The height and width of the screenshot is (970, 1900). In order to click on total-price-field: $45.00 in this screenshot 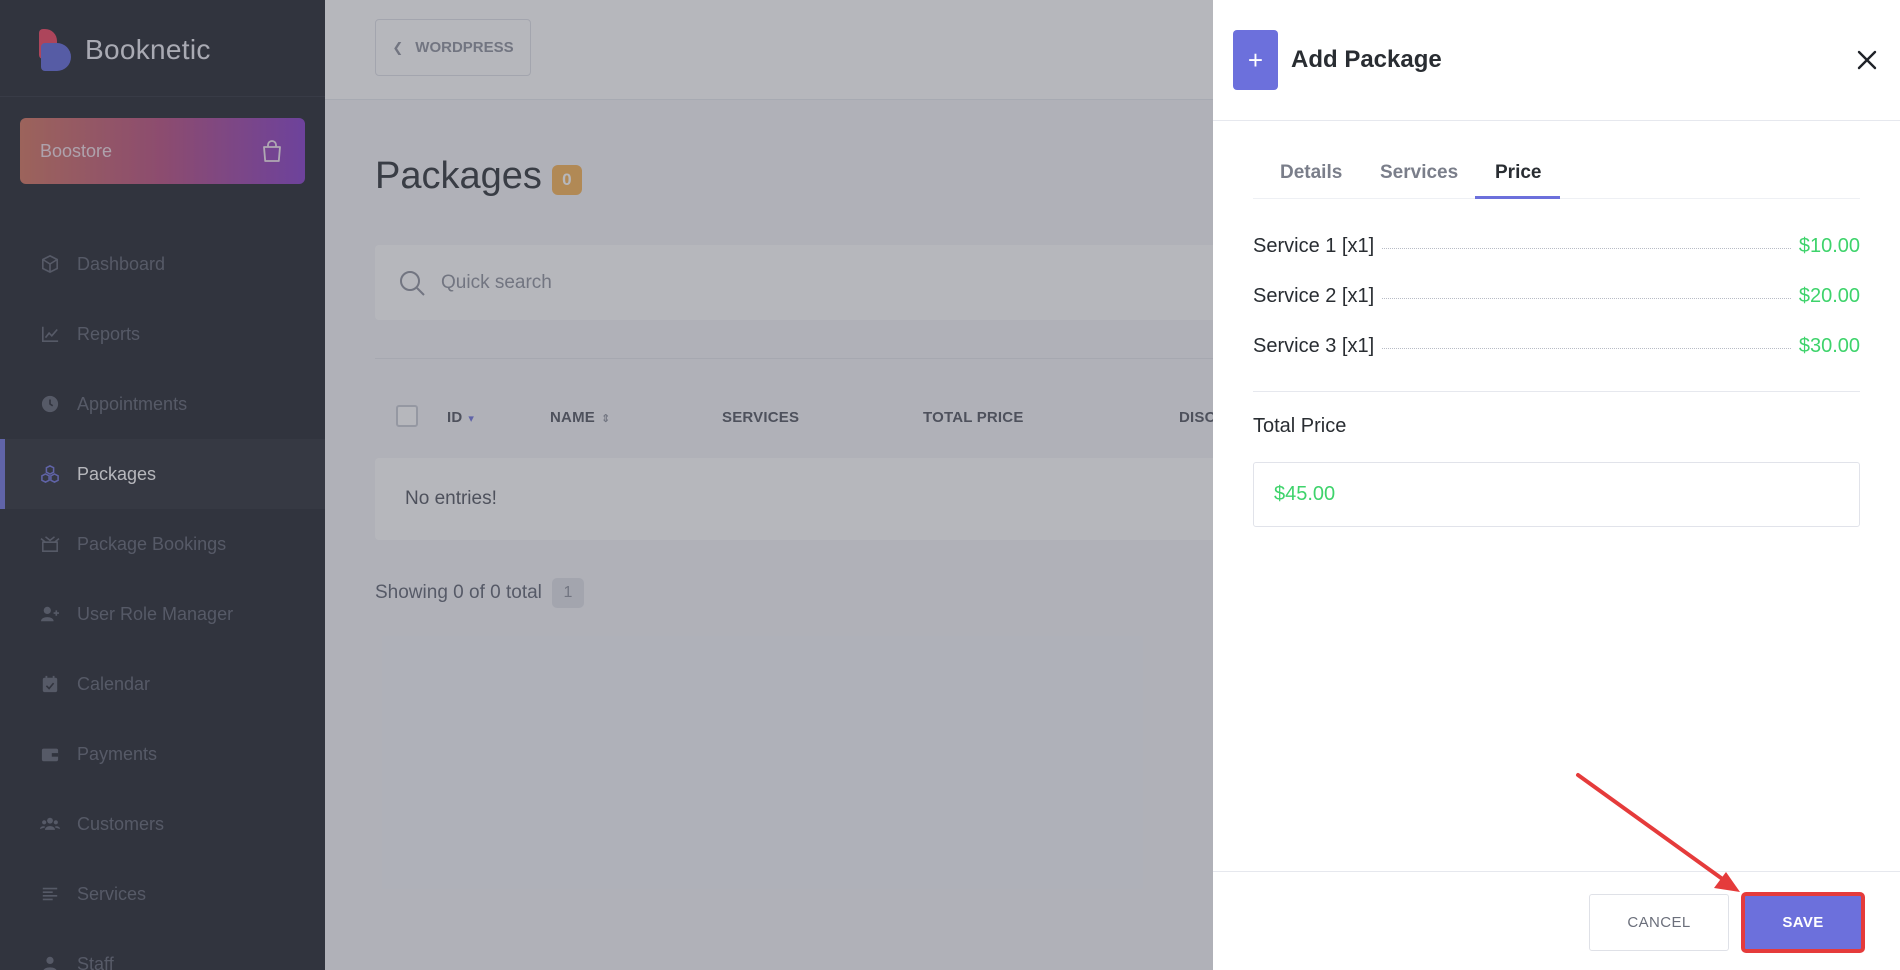, I will do `click(1556, 494)`.